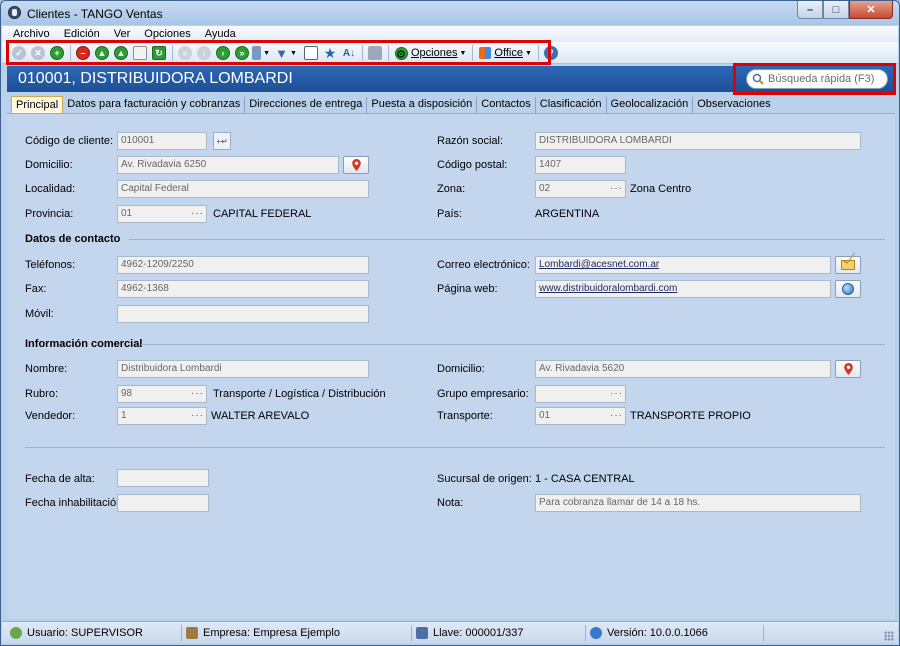 Image resolution: width=900 pixels, height=646 pixels. I want to click on provincia-code: 01, so click(127, 213).